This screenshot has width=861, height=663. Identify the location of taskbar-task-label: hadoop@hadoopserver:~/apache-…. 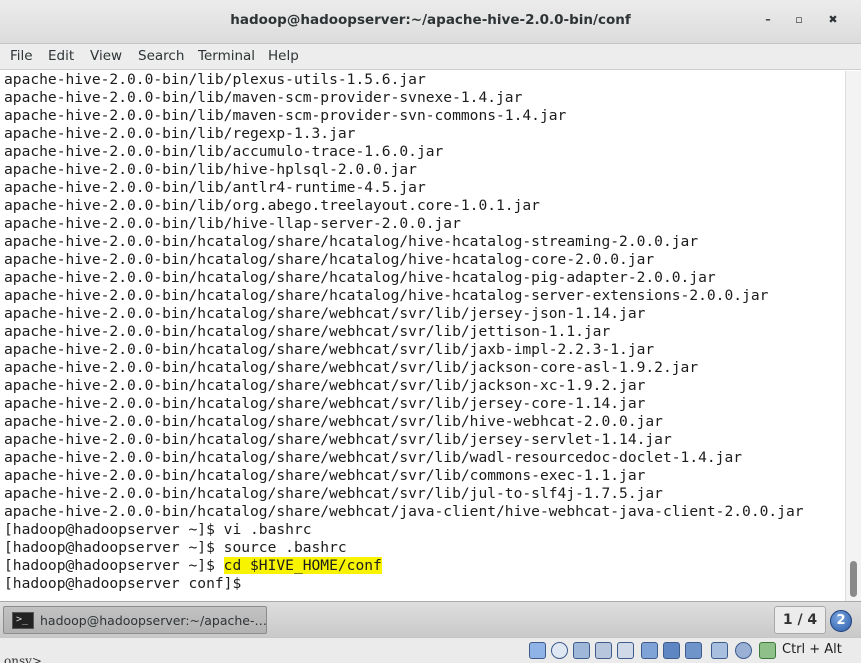
(153, 620).